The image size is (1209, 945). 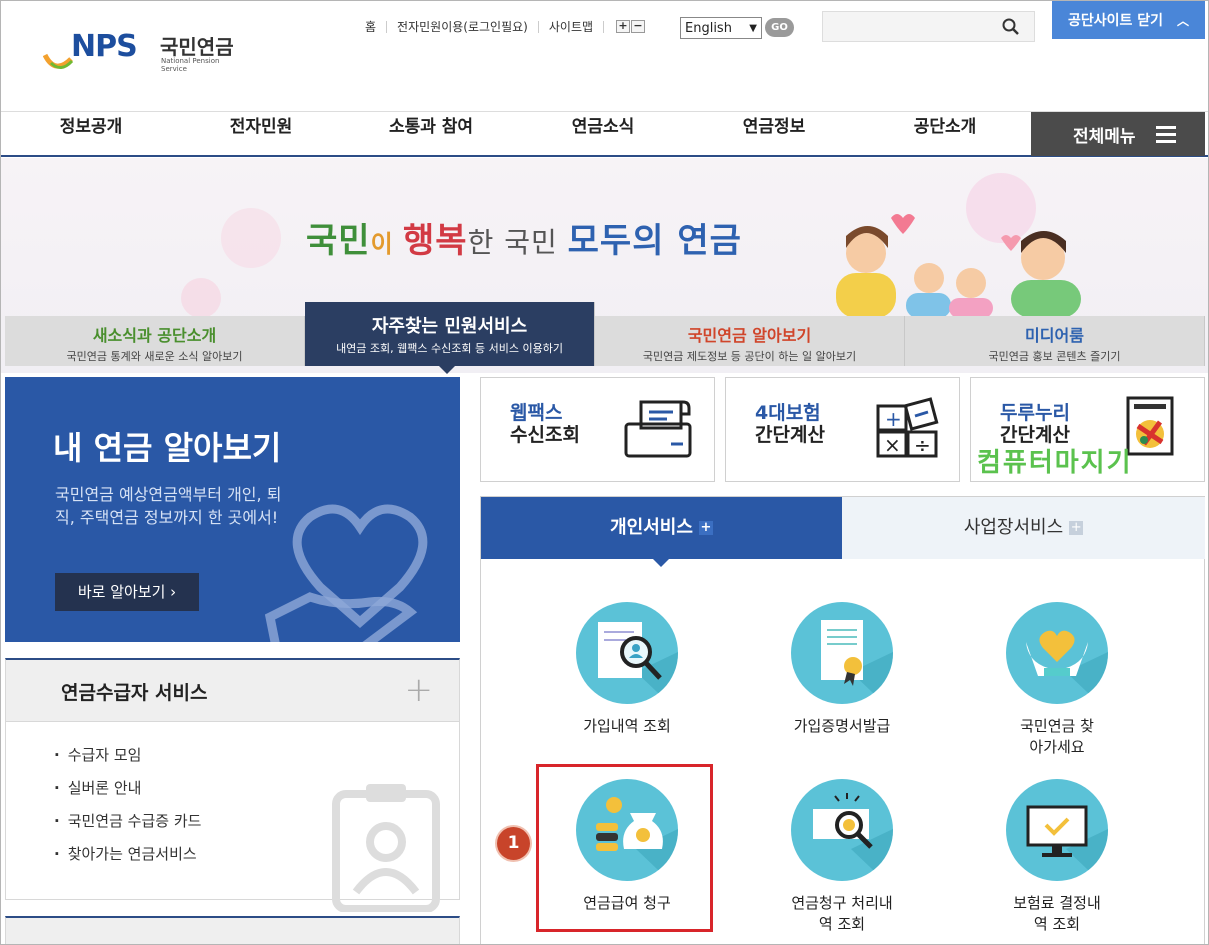 What do you see at coordinates (386, 244) in the screenshot?
I see `slogan-part: 이` at bounding box center [386, 244].